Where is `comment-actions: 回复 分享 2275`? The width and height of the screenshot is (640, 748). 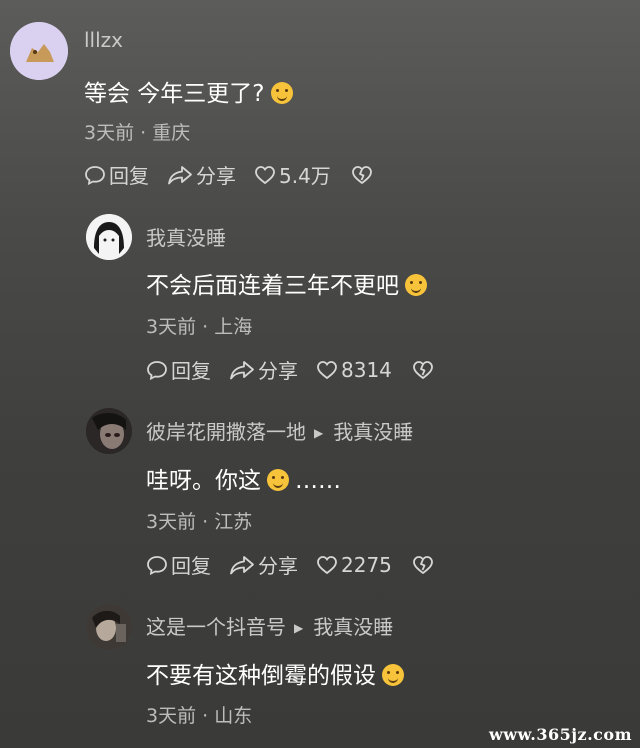 comment-actions: 回复 分享 2275 is located at coordinates (290, 564).